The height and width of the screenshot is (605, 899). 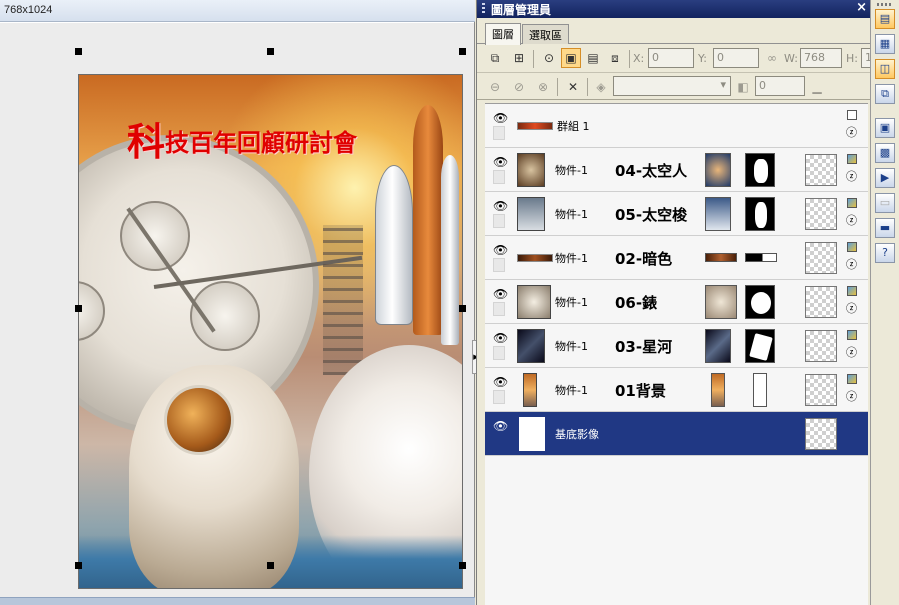 I want to click on layer-row-object: 👁 物件-1 04-太空人 ⓩ, so click(x=676, y=170).